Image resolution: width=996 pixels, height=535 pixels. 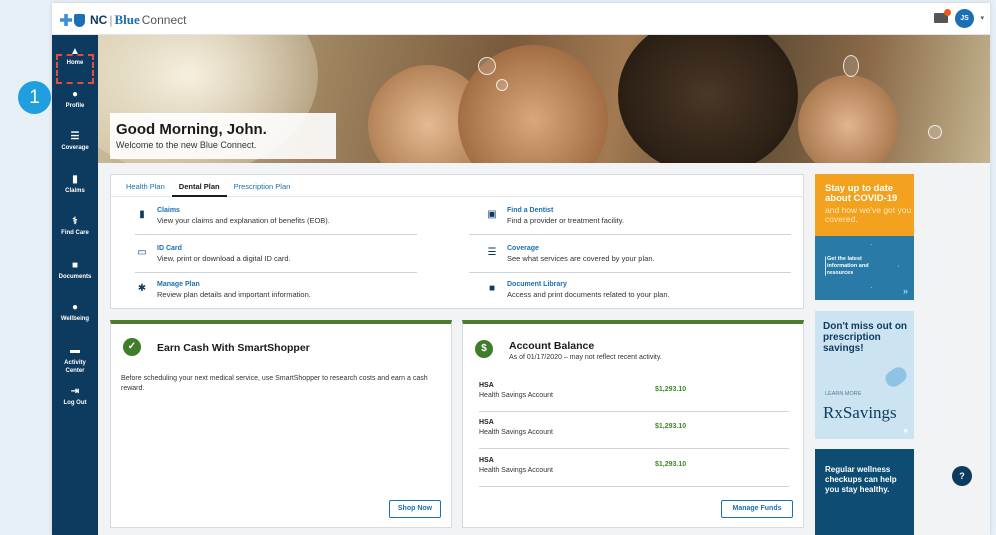 What do you see at coordinates (75, 233) in the screenshot?
I see `sidebar-item-label: Find Care` at bounding box center [75, 233].